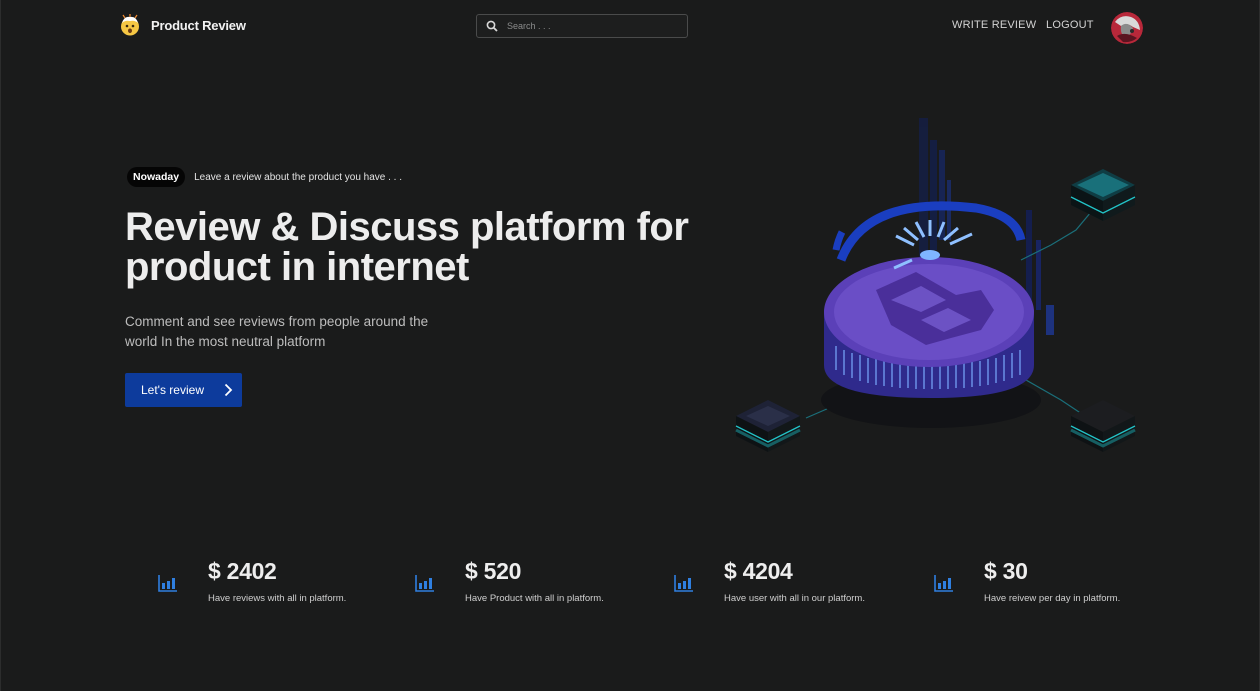  I want to click on stat-value: $ 2402, so click(242, 571).